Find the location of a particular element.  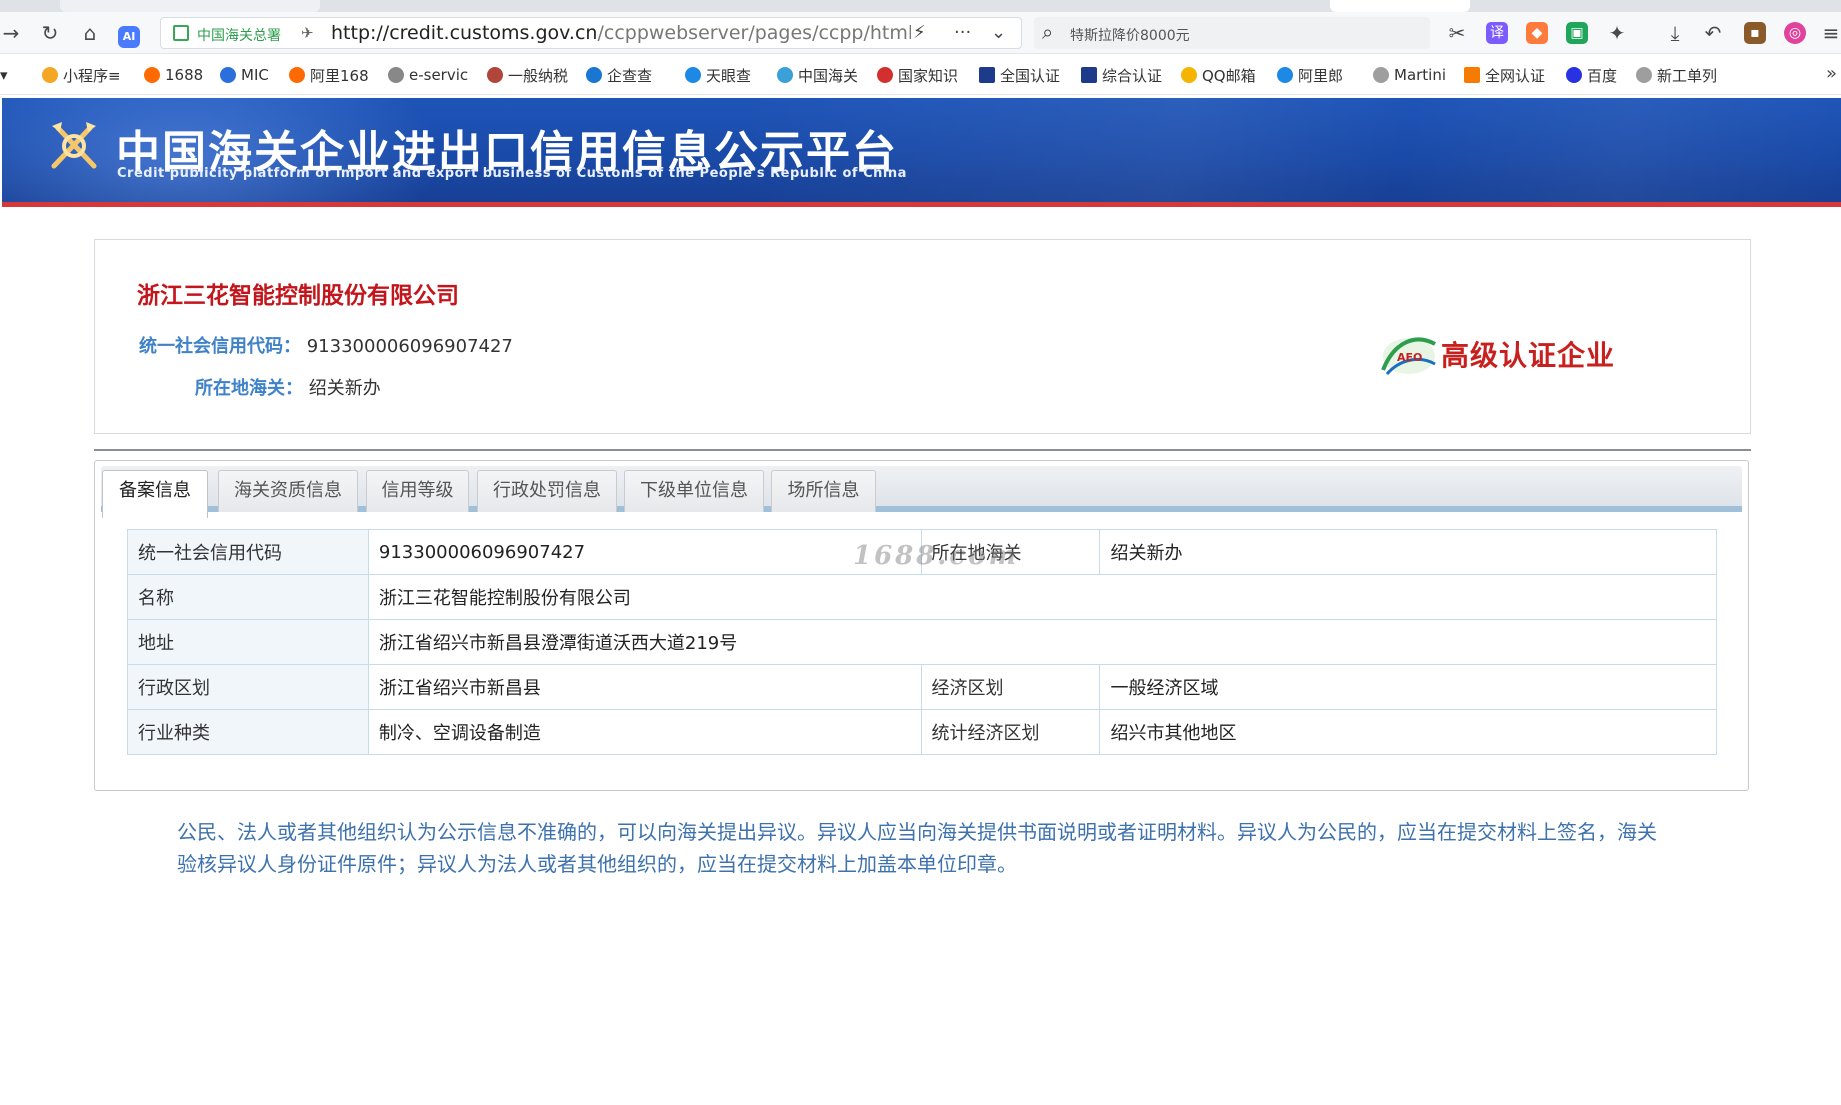

site-certificate-icon is located at coordinates (181, 33).